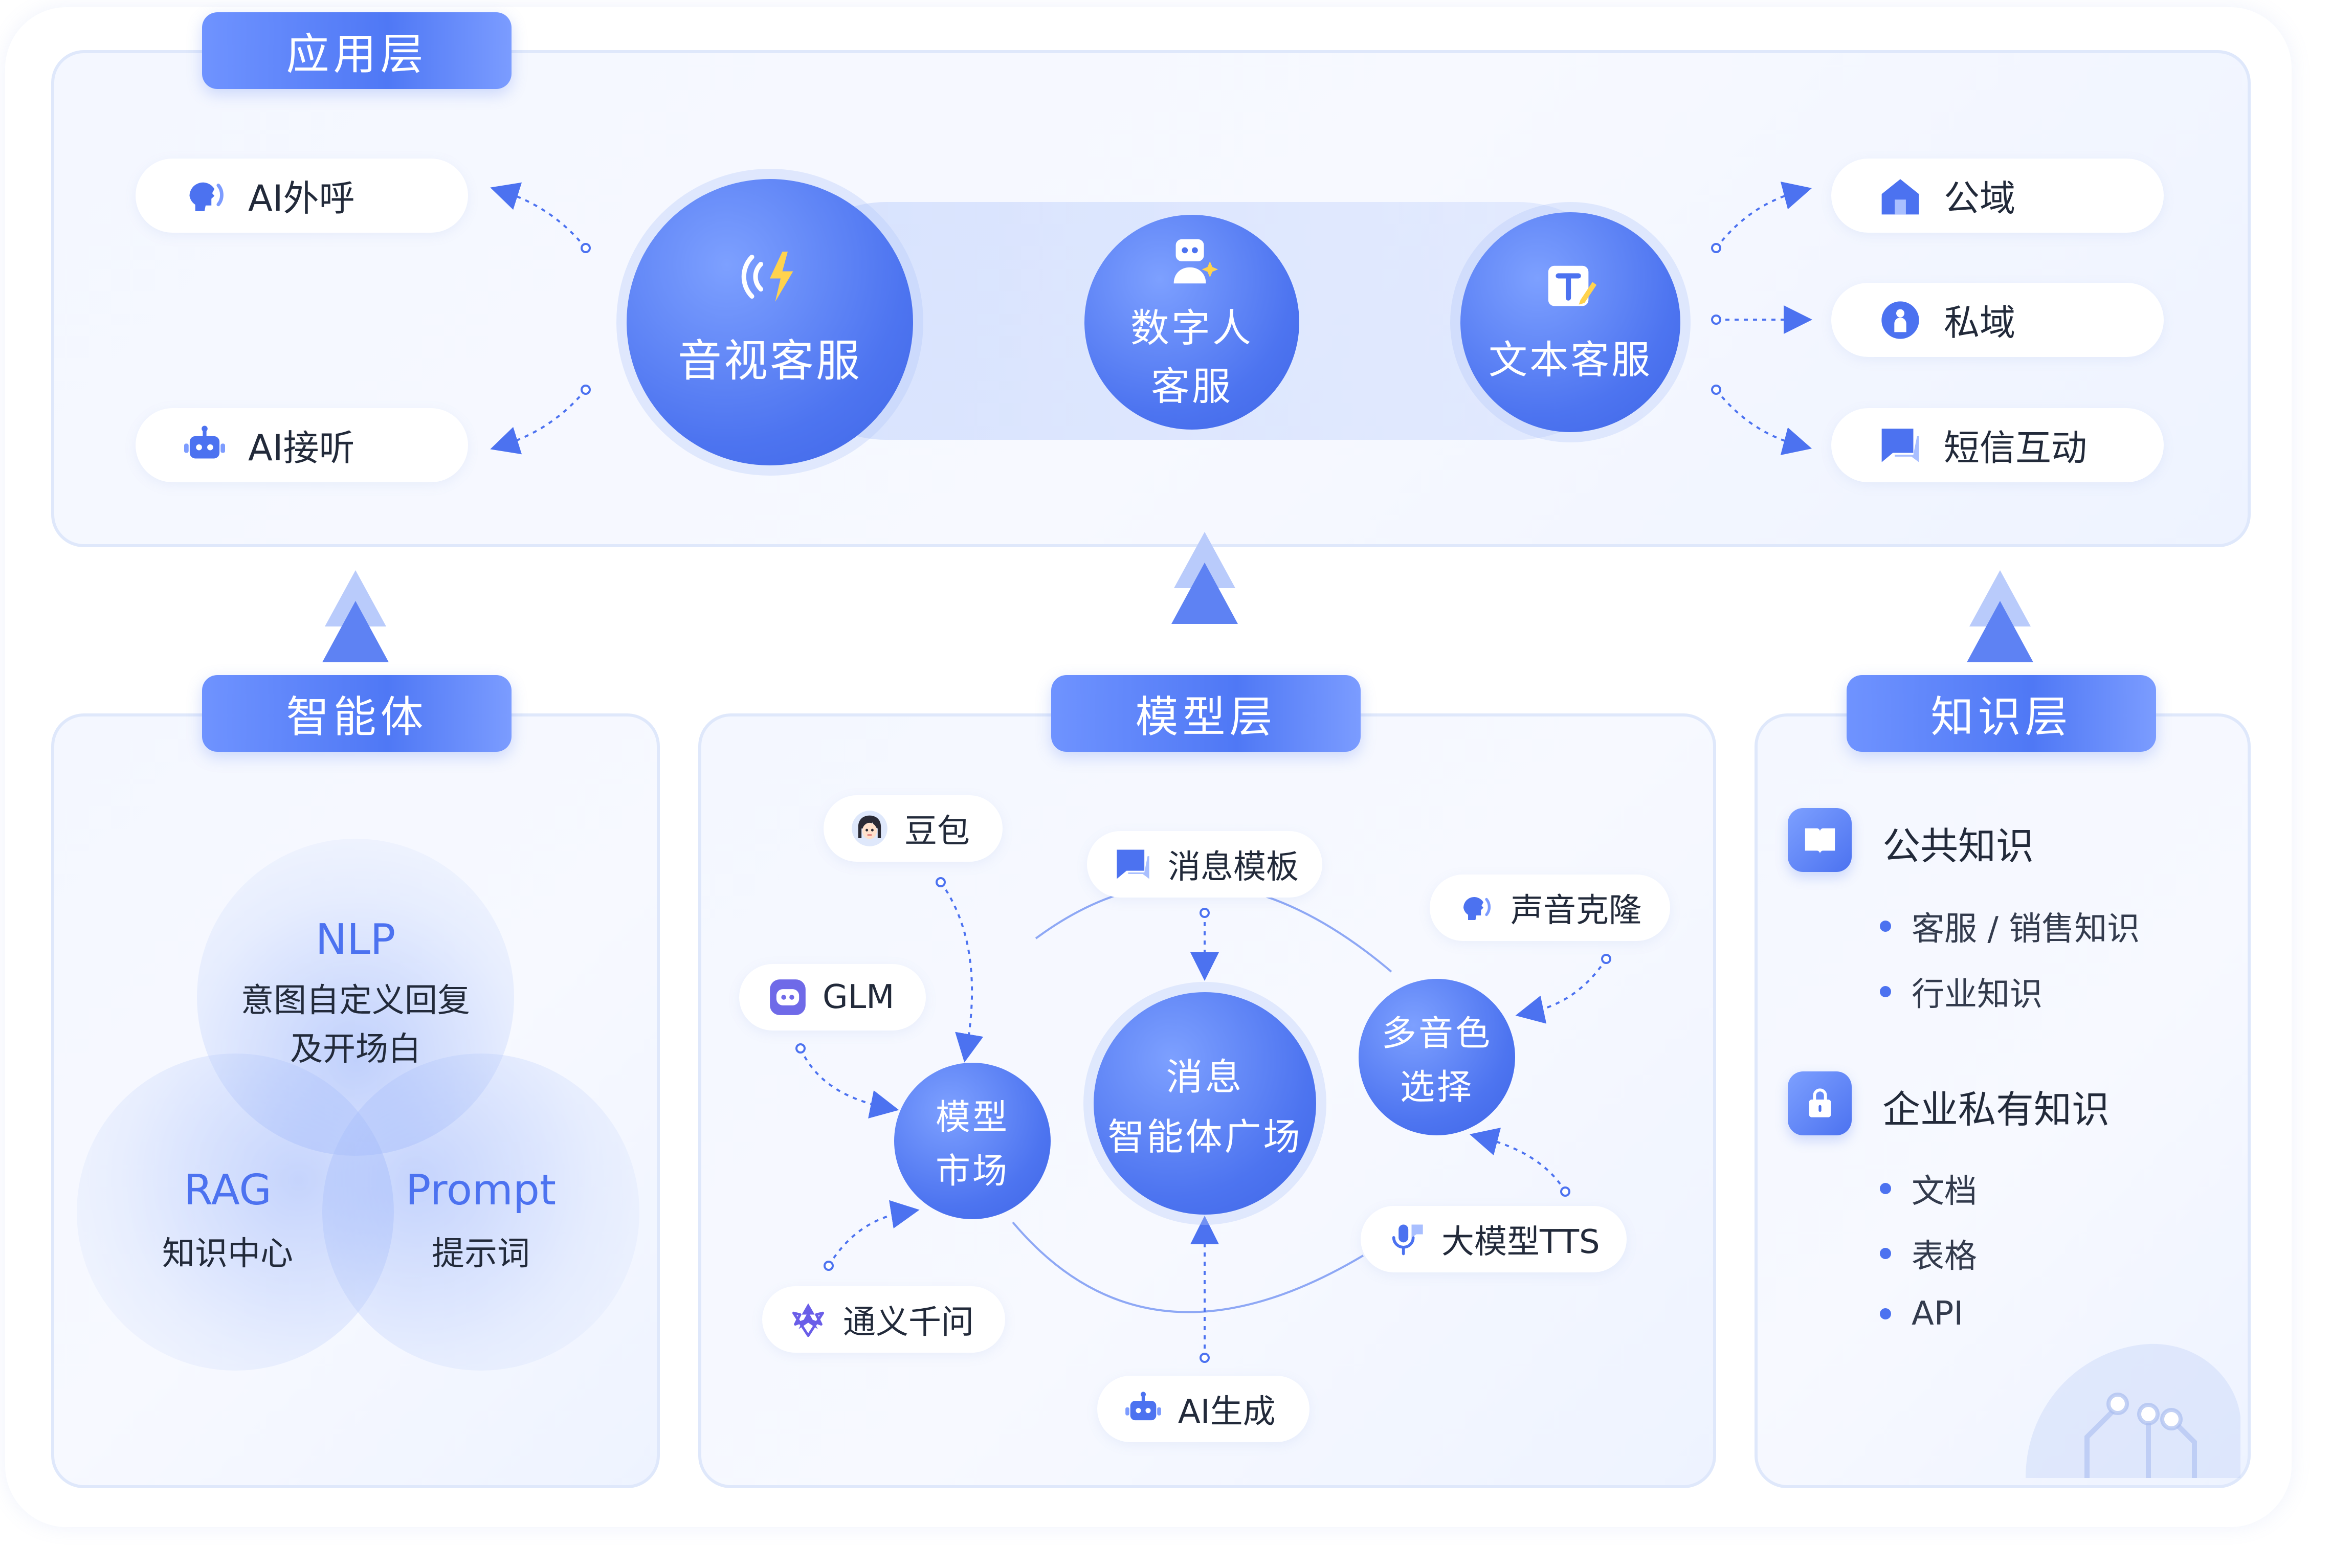 The height and width of the screenshot is (1568, 2331). What do you see at coordinates (1938, 1314) in the screenshot?
I see `private-knowledge-item-3-text: API` at bounding box center [1938, 1314].